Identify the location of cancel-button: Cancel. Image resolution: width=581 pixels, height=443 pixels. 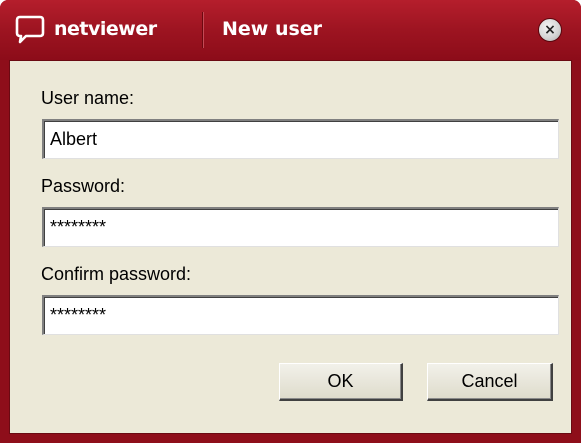
(490, 382).